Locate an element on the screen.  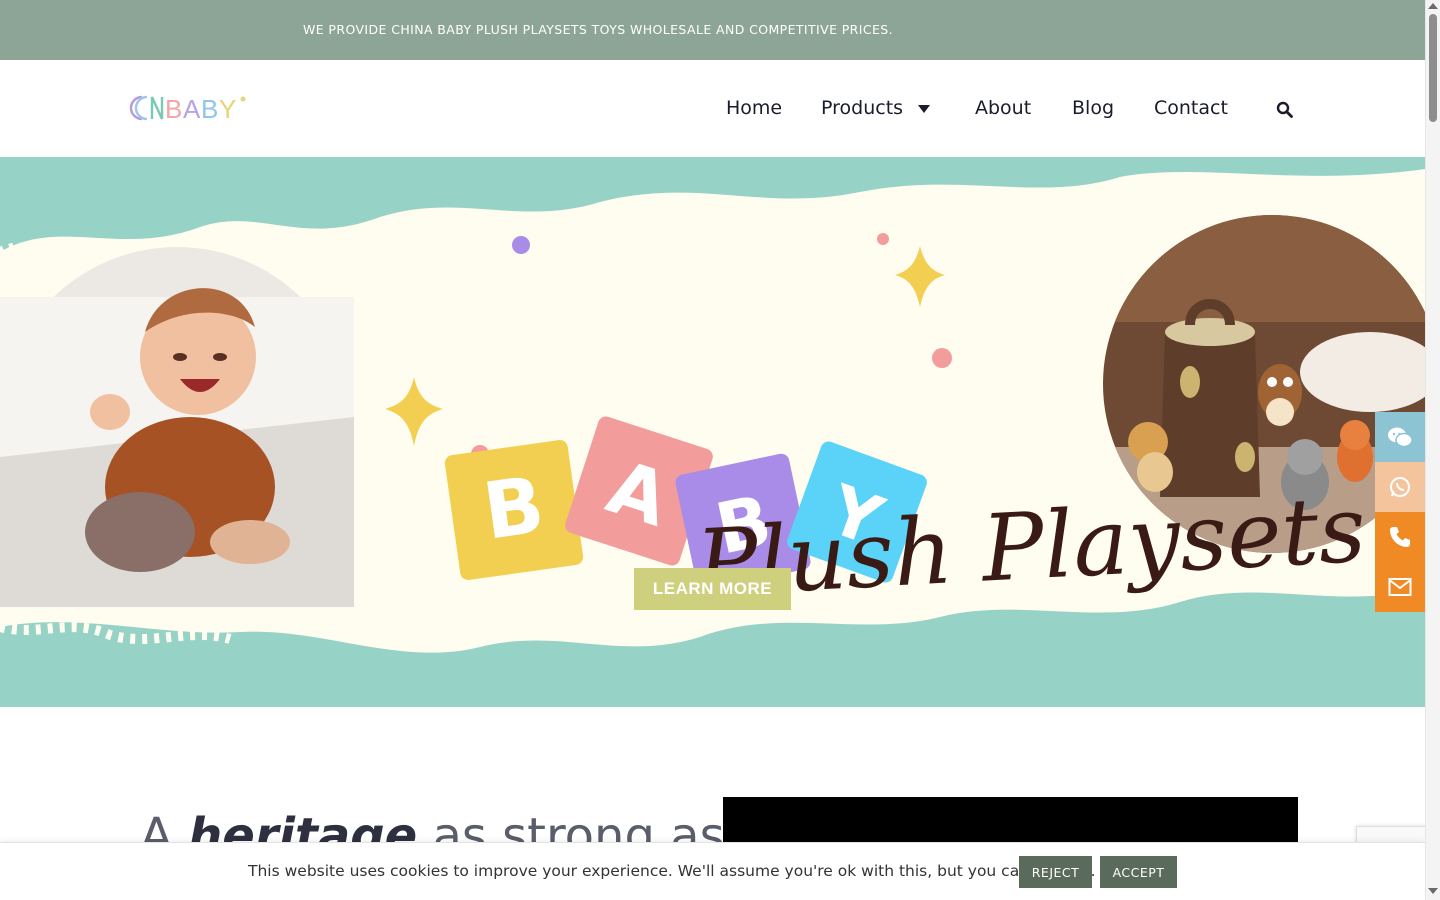
email-icon is located at coordinates (1400, 587).